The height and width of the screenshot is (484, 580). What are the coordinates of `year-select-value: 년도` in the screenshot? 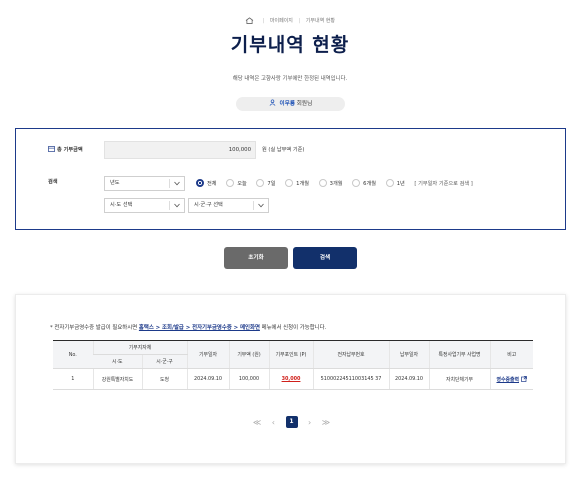 It's located at (115, 183).